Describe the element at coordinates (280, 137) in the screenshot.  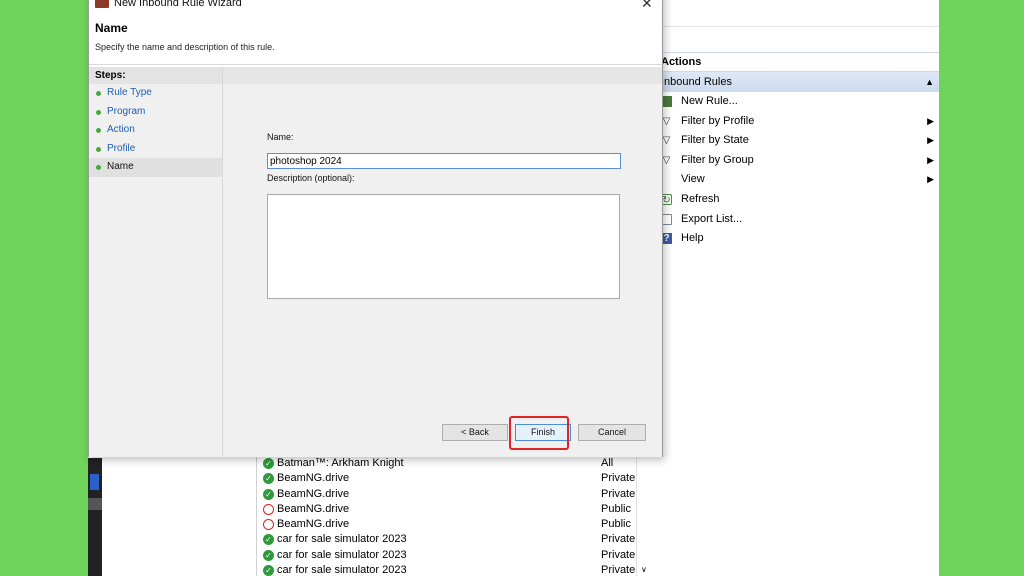
I see `name-label: Name:` at that location.